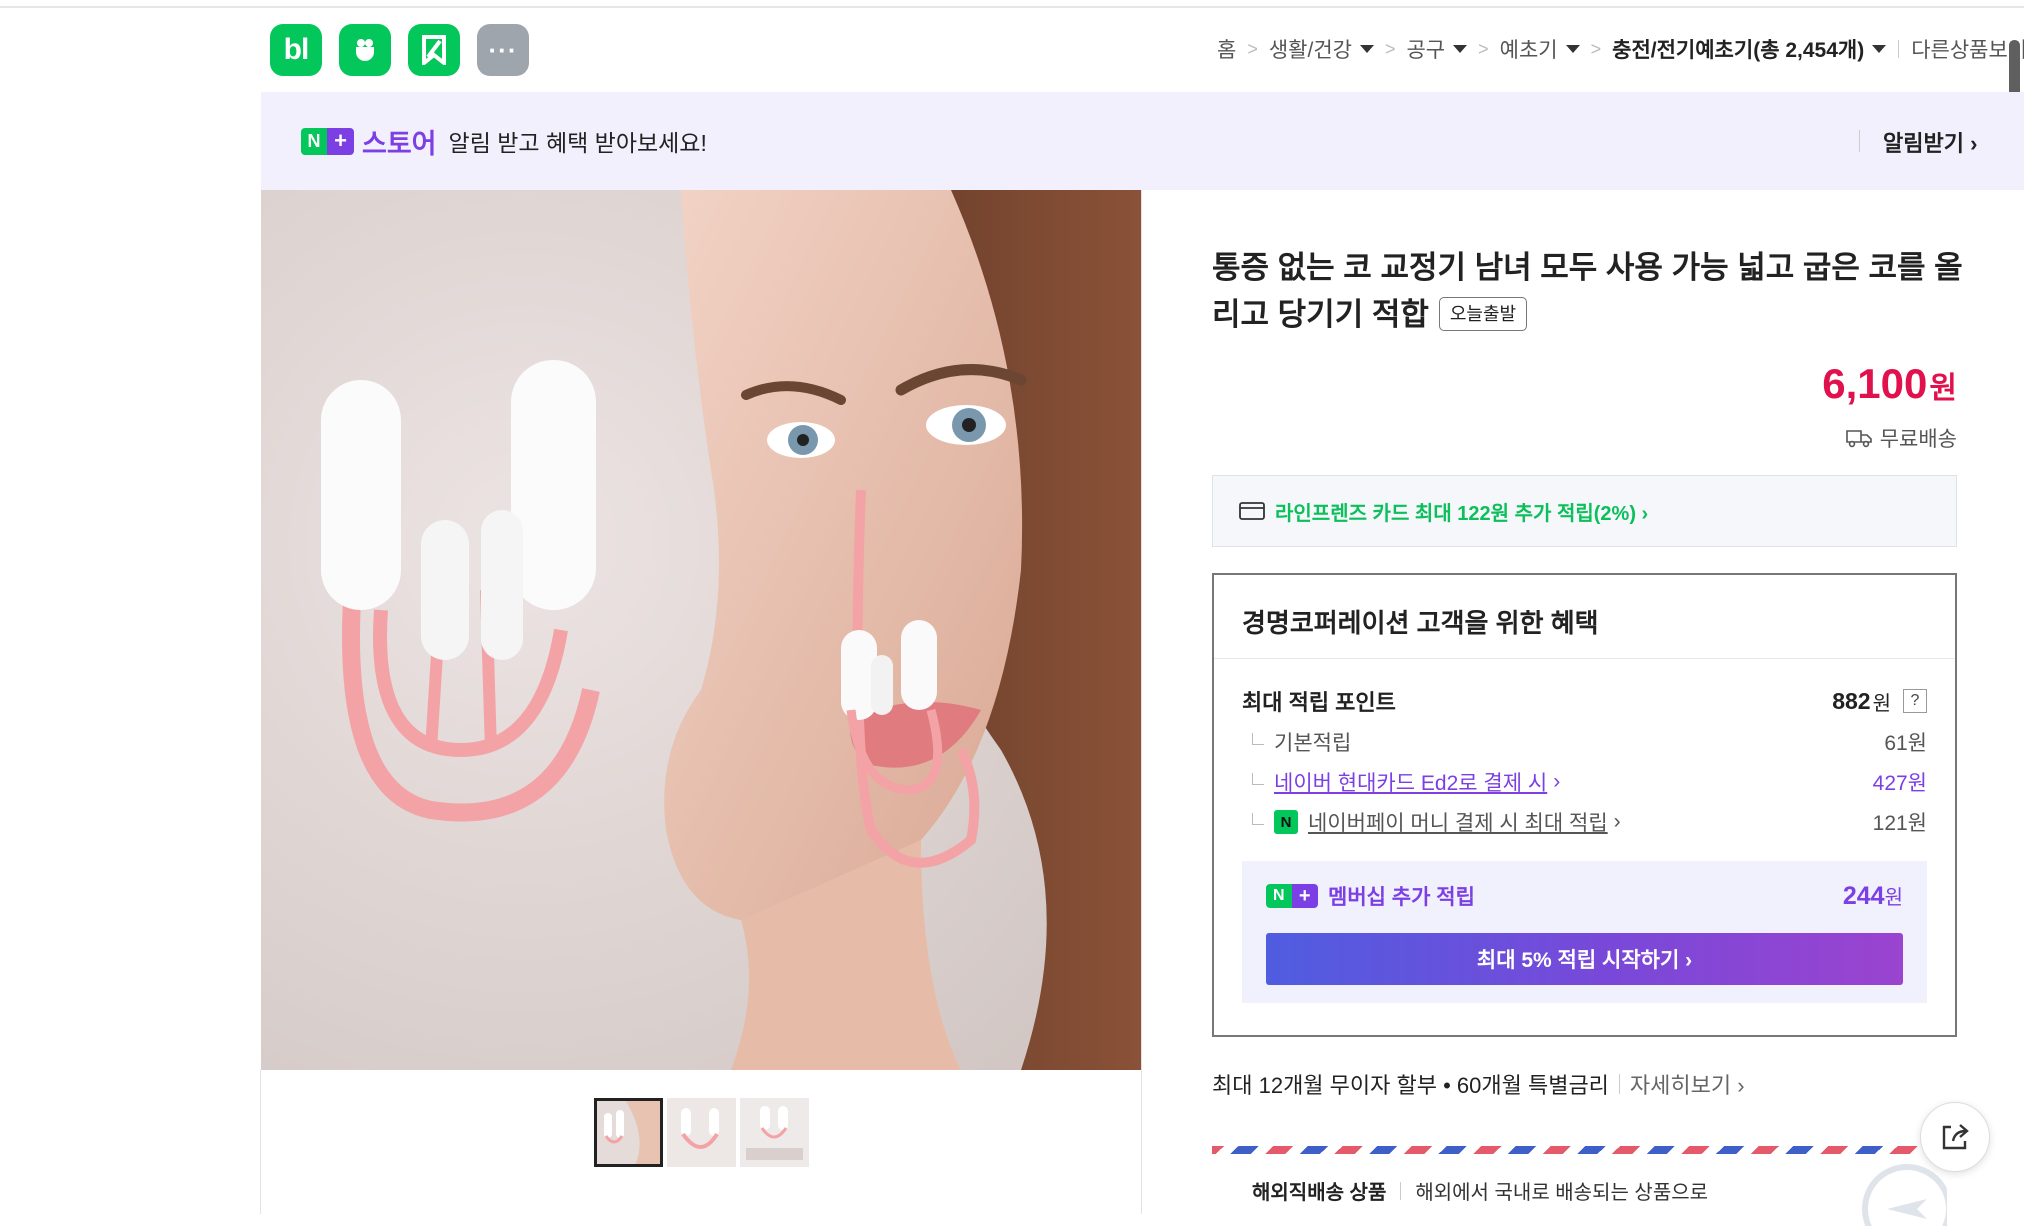  What do you see at coordinates (1851, 700) in the screenshot?
I see `max-points-value: 882` at bounding box center [1851, 700].